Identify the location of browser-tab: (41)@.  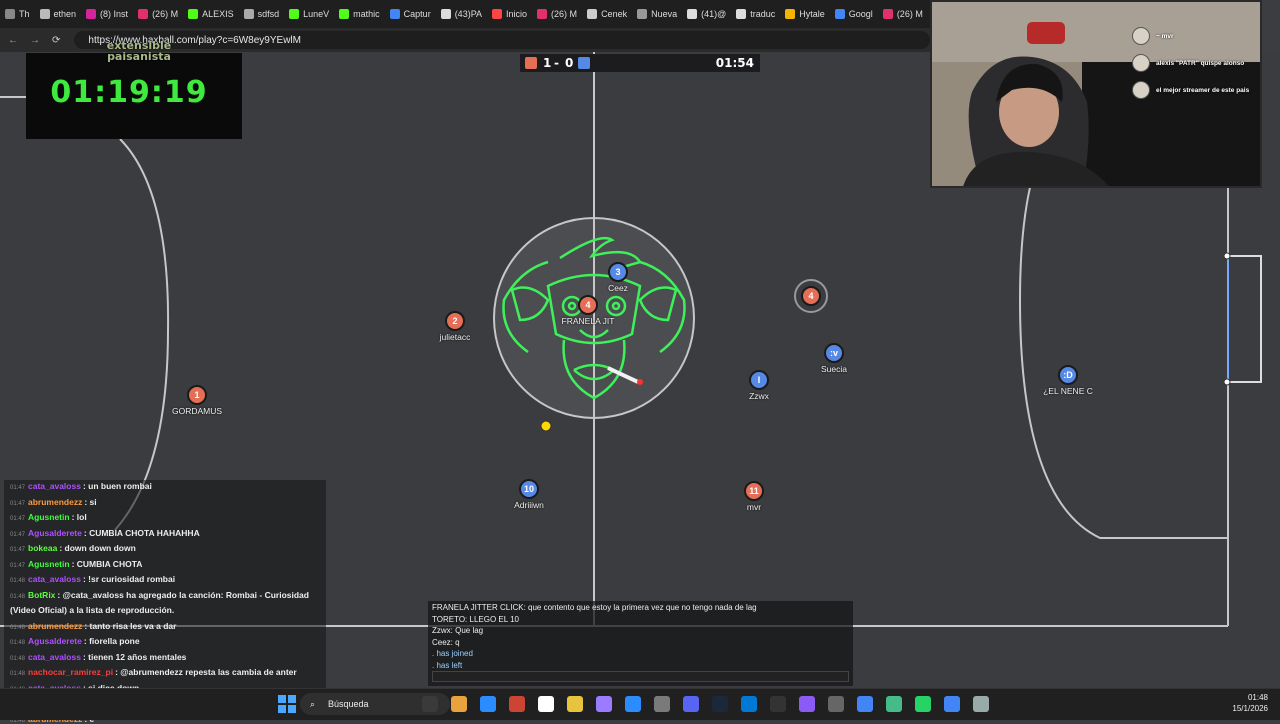
(706, 14).